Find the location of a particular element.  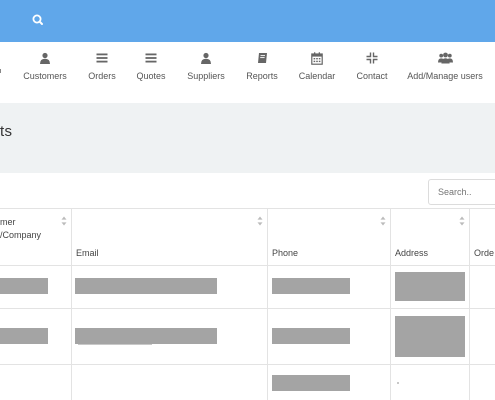

nav-item-orders: Orders is located at coordinates (102, 73).